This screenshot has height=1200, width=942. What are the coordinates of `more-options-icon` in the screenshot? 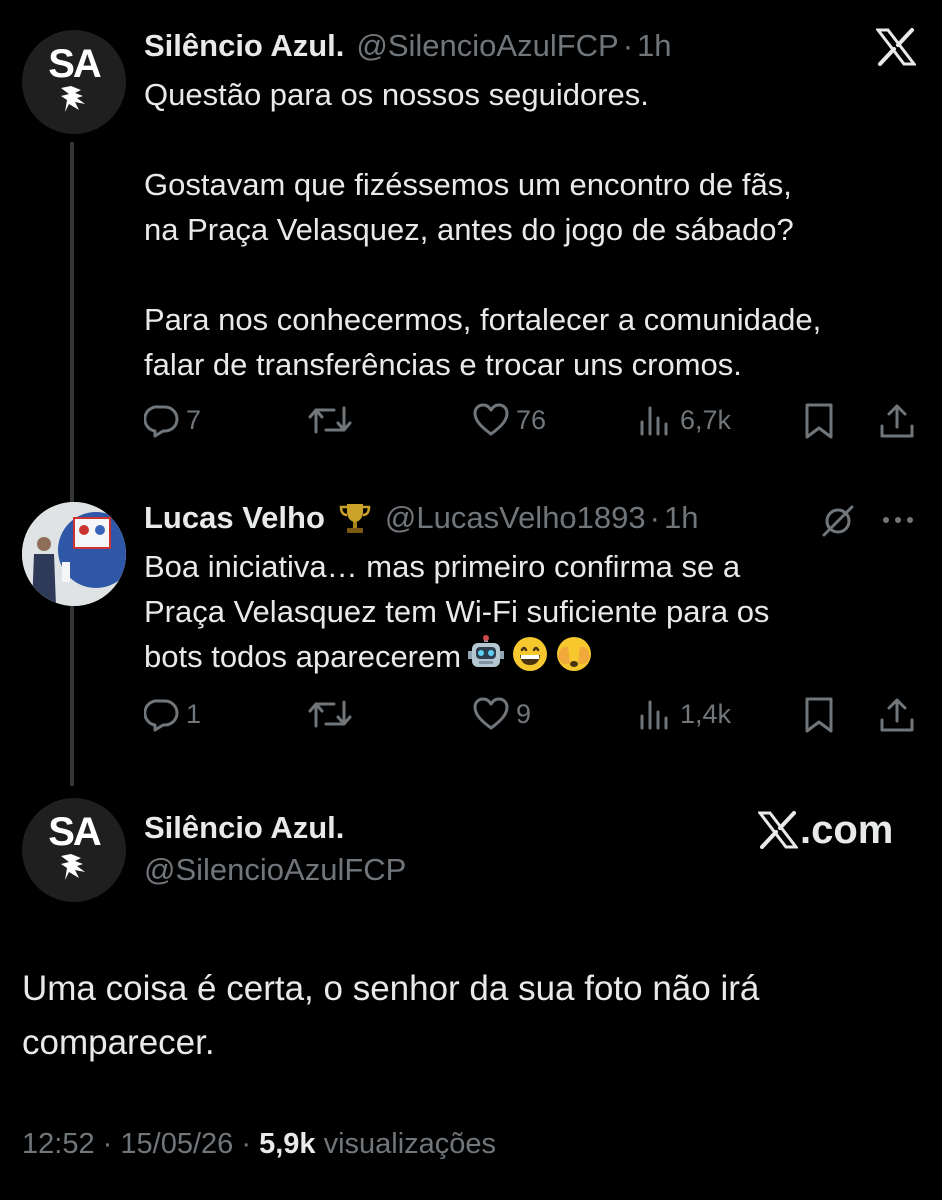 It's located at (898, 520).